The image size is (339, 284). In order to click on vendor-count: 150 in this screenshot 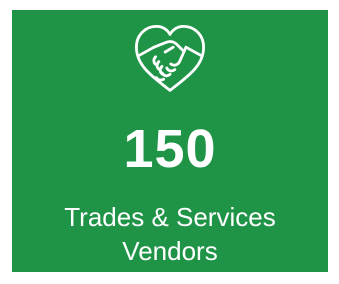, I will do `click(170, 149)`.